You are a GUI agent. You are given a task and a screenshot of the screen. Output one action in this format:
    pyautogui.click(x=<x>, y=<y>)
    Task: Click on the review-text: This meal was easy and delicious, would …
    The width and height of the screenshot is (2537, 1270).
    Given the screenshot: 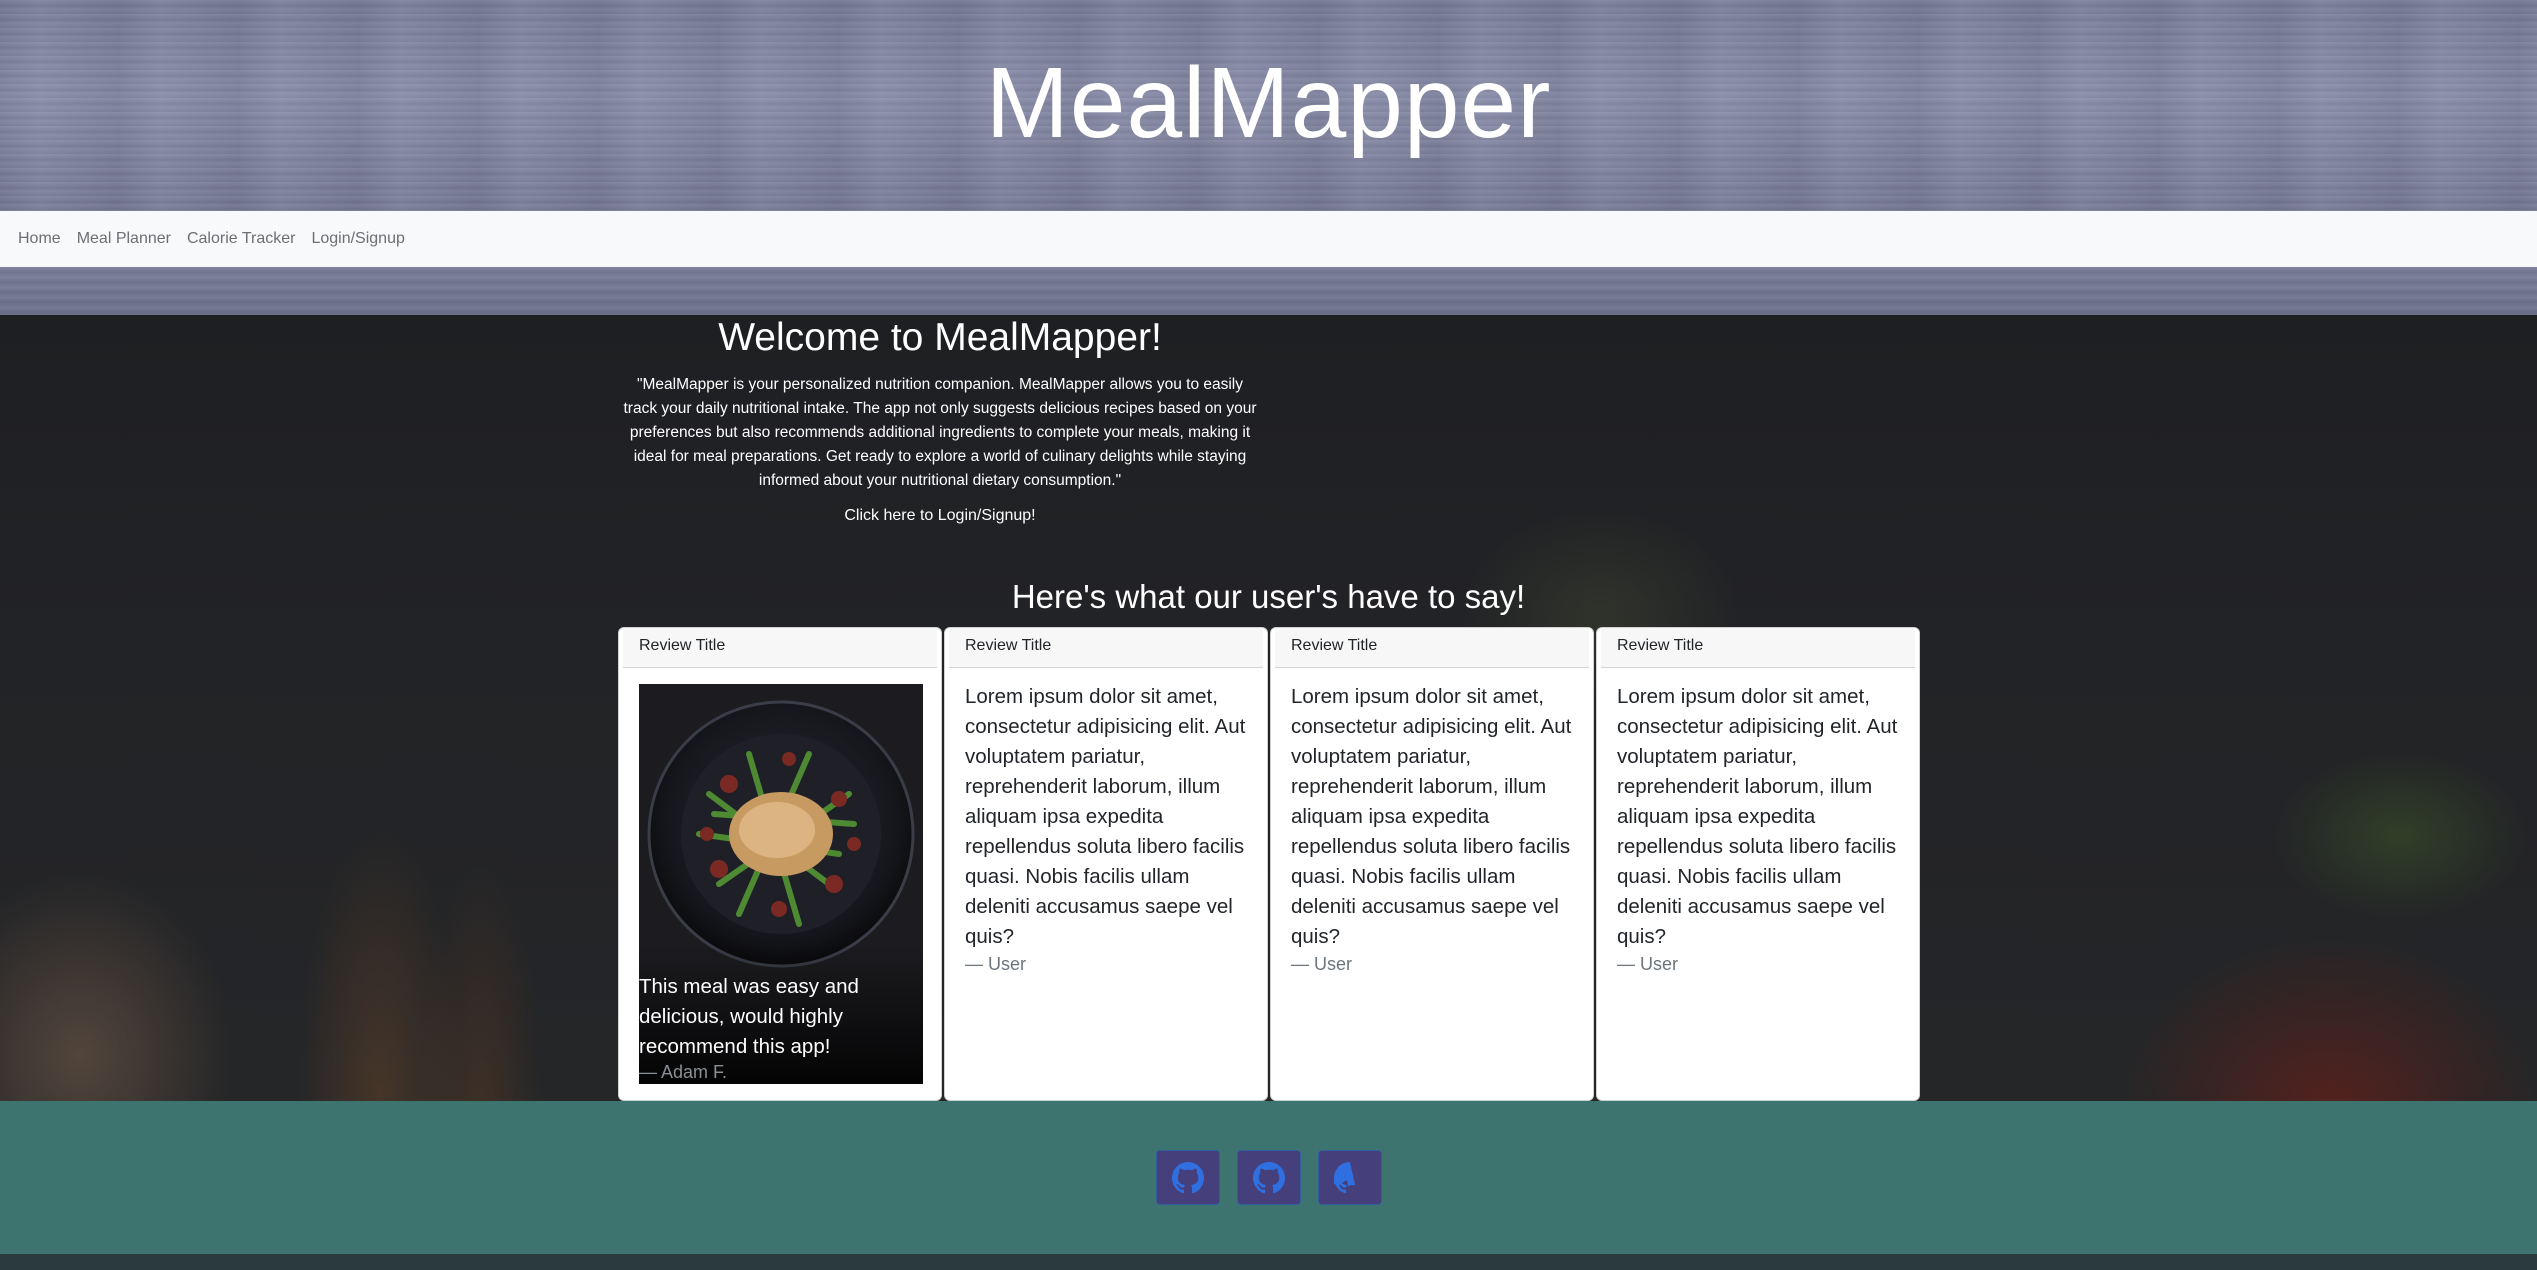 What is the action you would take?
    pyautogui.click(x=749, y=1016)
    